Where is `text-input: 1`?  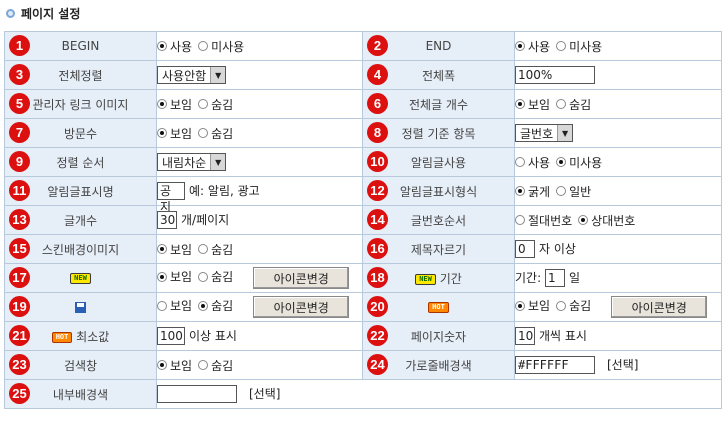
text-input: 1 is located at coordinates (554, 278).